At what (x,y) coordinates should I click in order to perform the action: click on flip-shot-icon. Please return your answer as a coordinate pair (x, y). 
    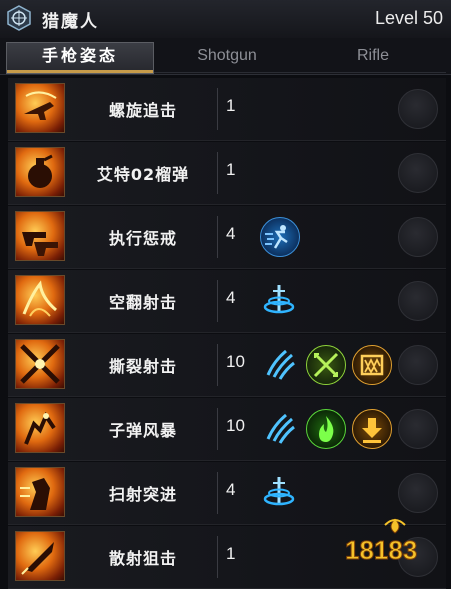
    Looking at the image, I should click on (40, 300).